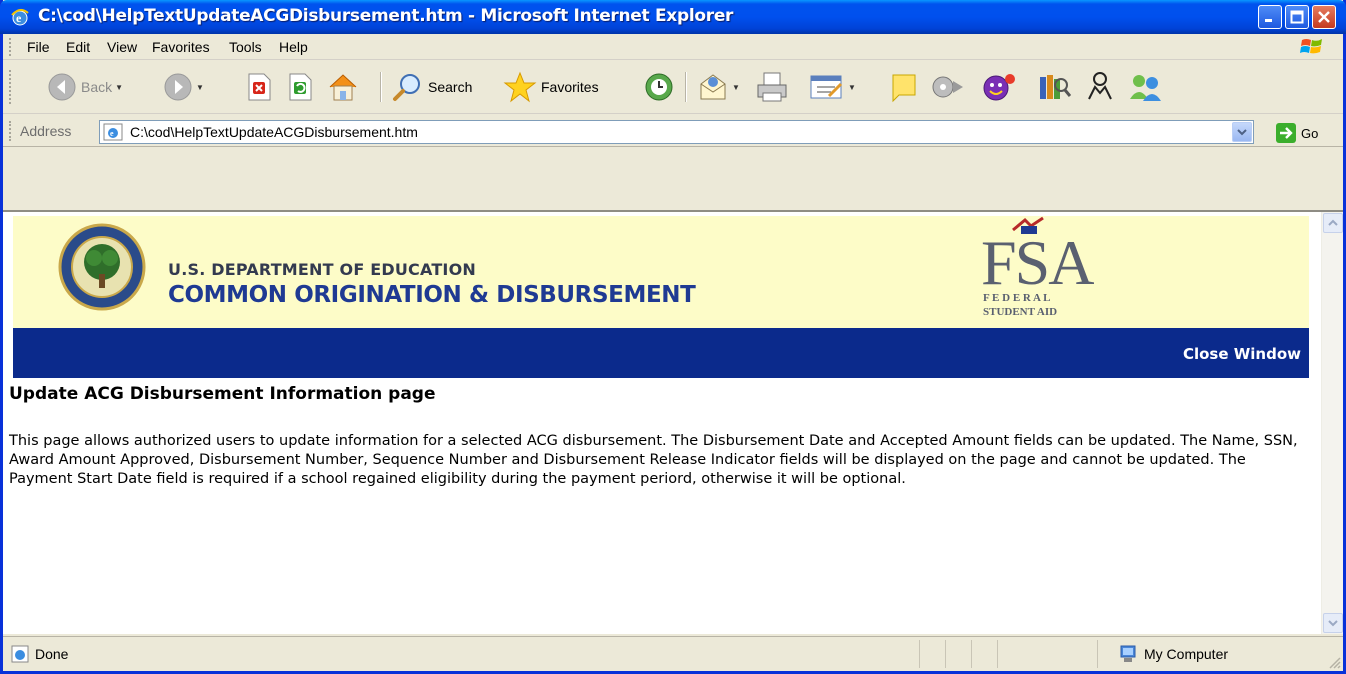  I want to click on status-bar: Done My Computer, so click(673, 653).